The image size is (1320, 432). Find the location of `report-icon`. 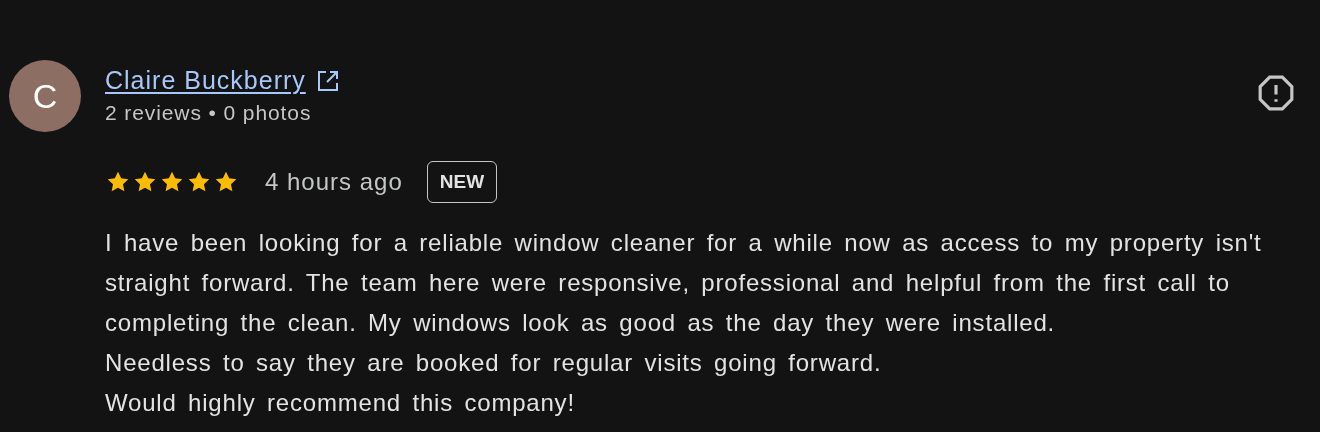

report-icon is located at coordinates (1276, 93).